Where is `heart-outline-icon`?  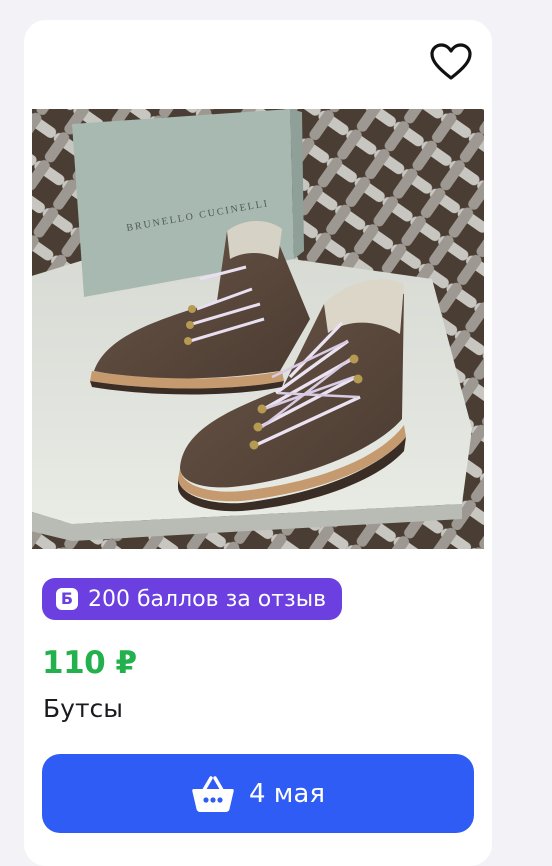 heart-outline-icon is located at coordinates (451, 61).